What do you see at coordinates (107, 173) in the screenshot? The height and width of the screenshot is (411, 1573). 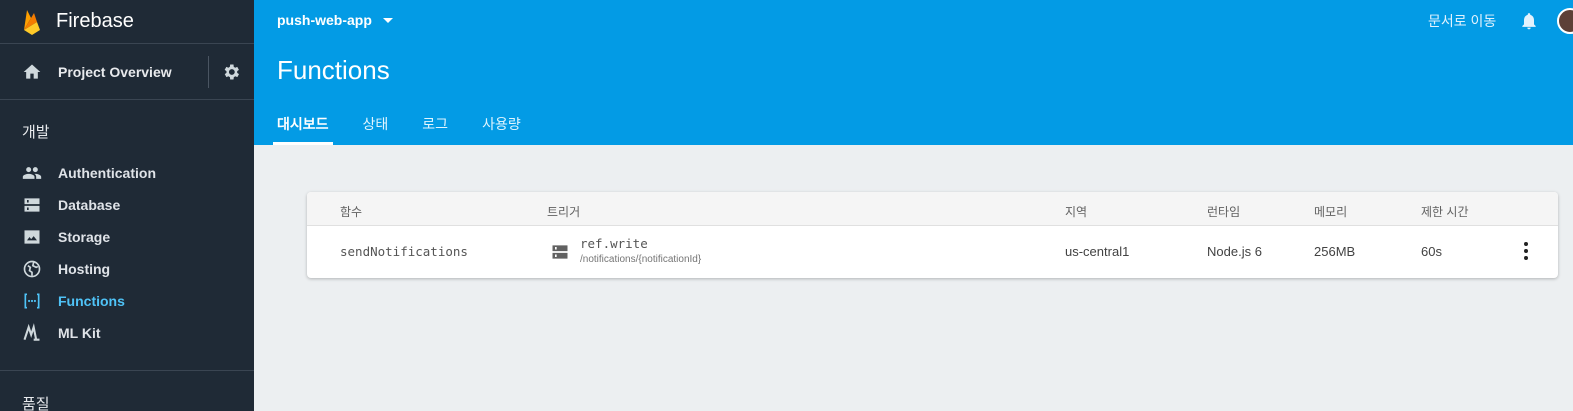 I see `sidebar-item-label: Authentication` at bounding box center [107, 173].